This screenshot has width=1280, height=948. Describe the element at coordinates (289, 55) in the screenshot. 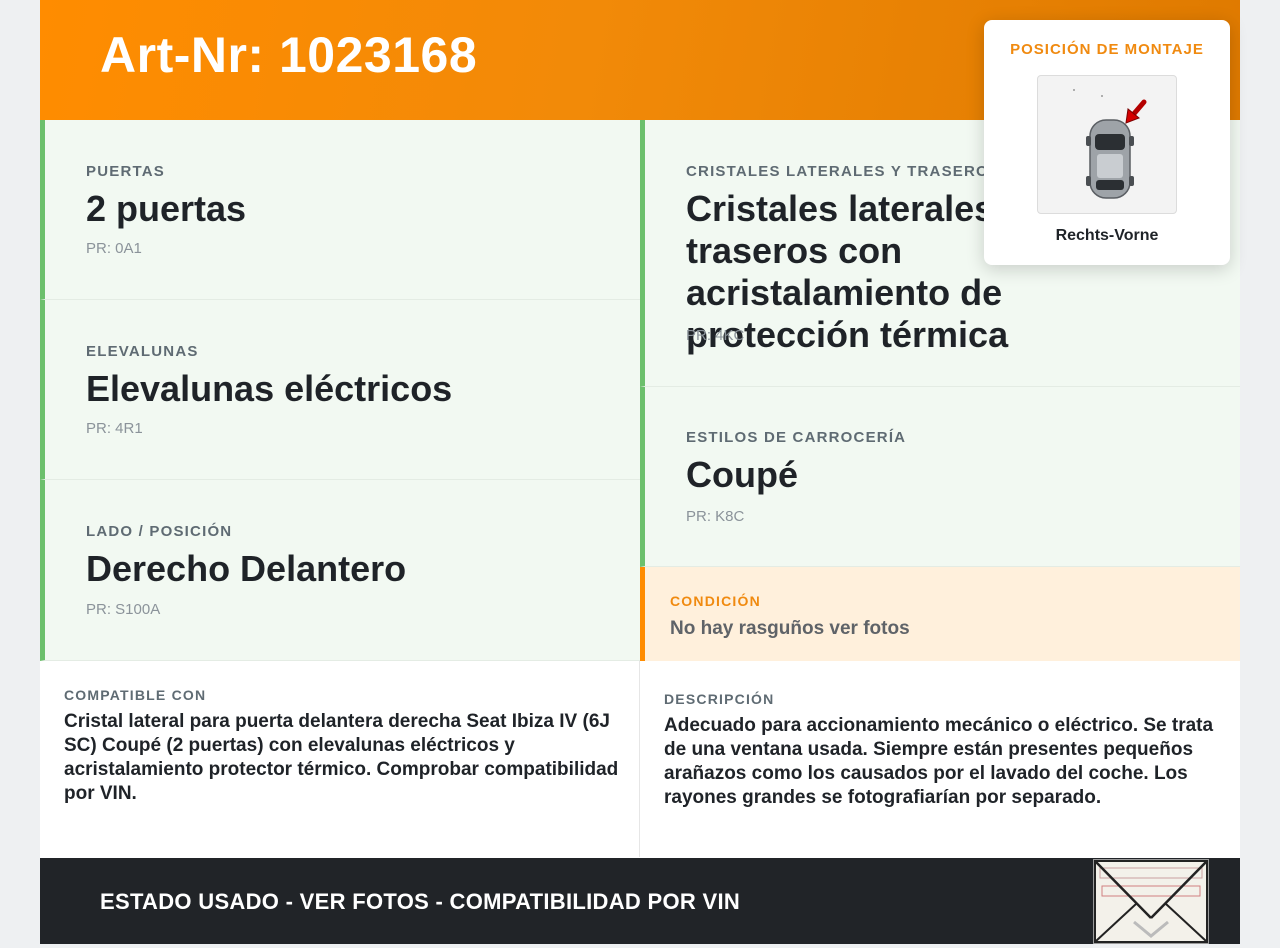

I see `article-number-title: Art-Nr: 1023168` at that location.